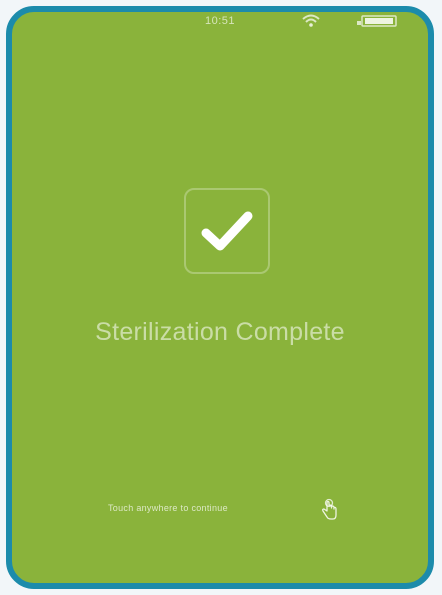 Image resolution: width=442 pixels, height=595 pixels. What do you see at coordinates (311, 20) in the screenshot?
I see `wifi-icon` at bounding box center [311, 20].